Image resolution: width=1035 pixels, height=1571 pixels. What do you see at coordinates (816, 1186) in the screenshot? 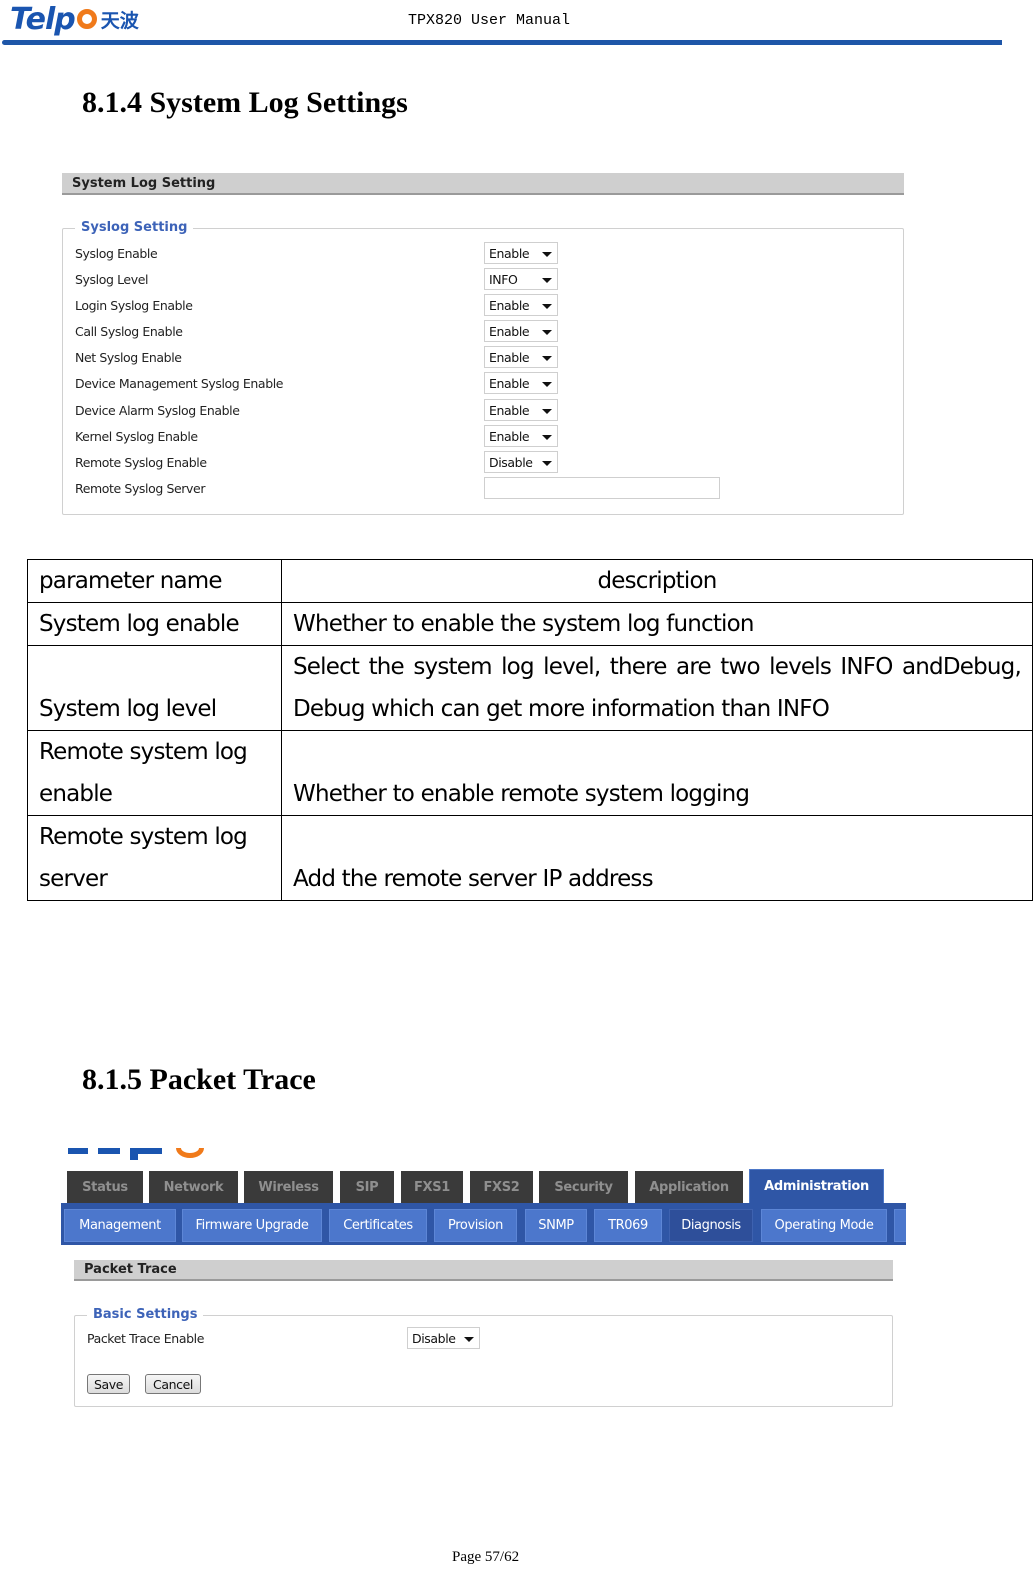
I see `tab-administration: Administration` at bounding box center [816, 1186].